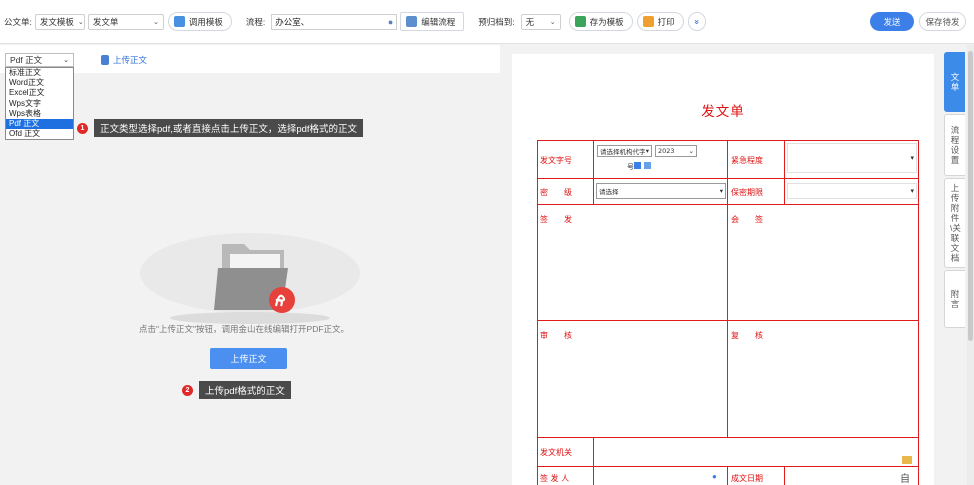 The height and width of the screenshot is (485, 974). I want to click on archive-label: 预归档到:, so click(496, 21).